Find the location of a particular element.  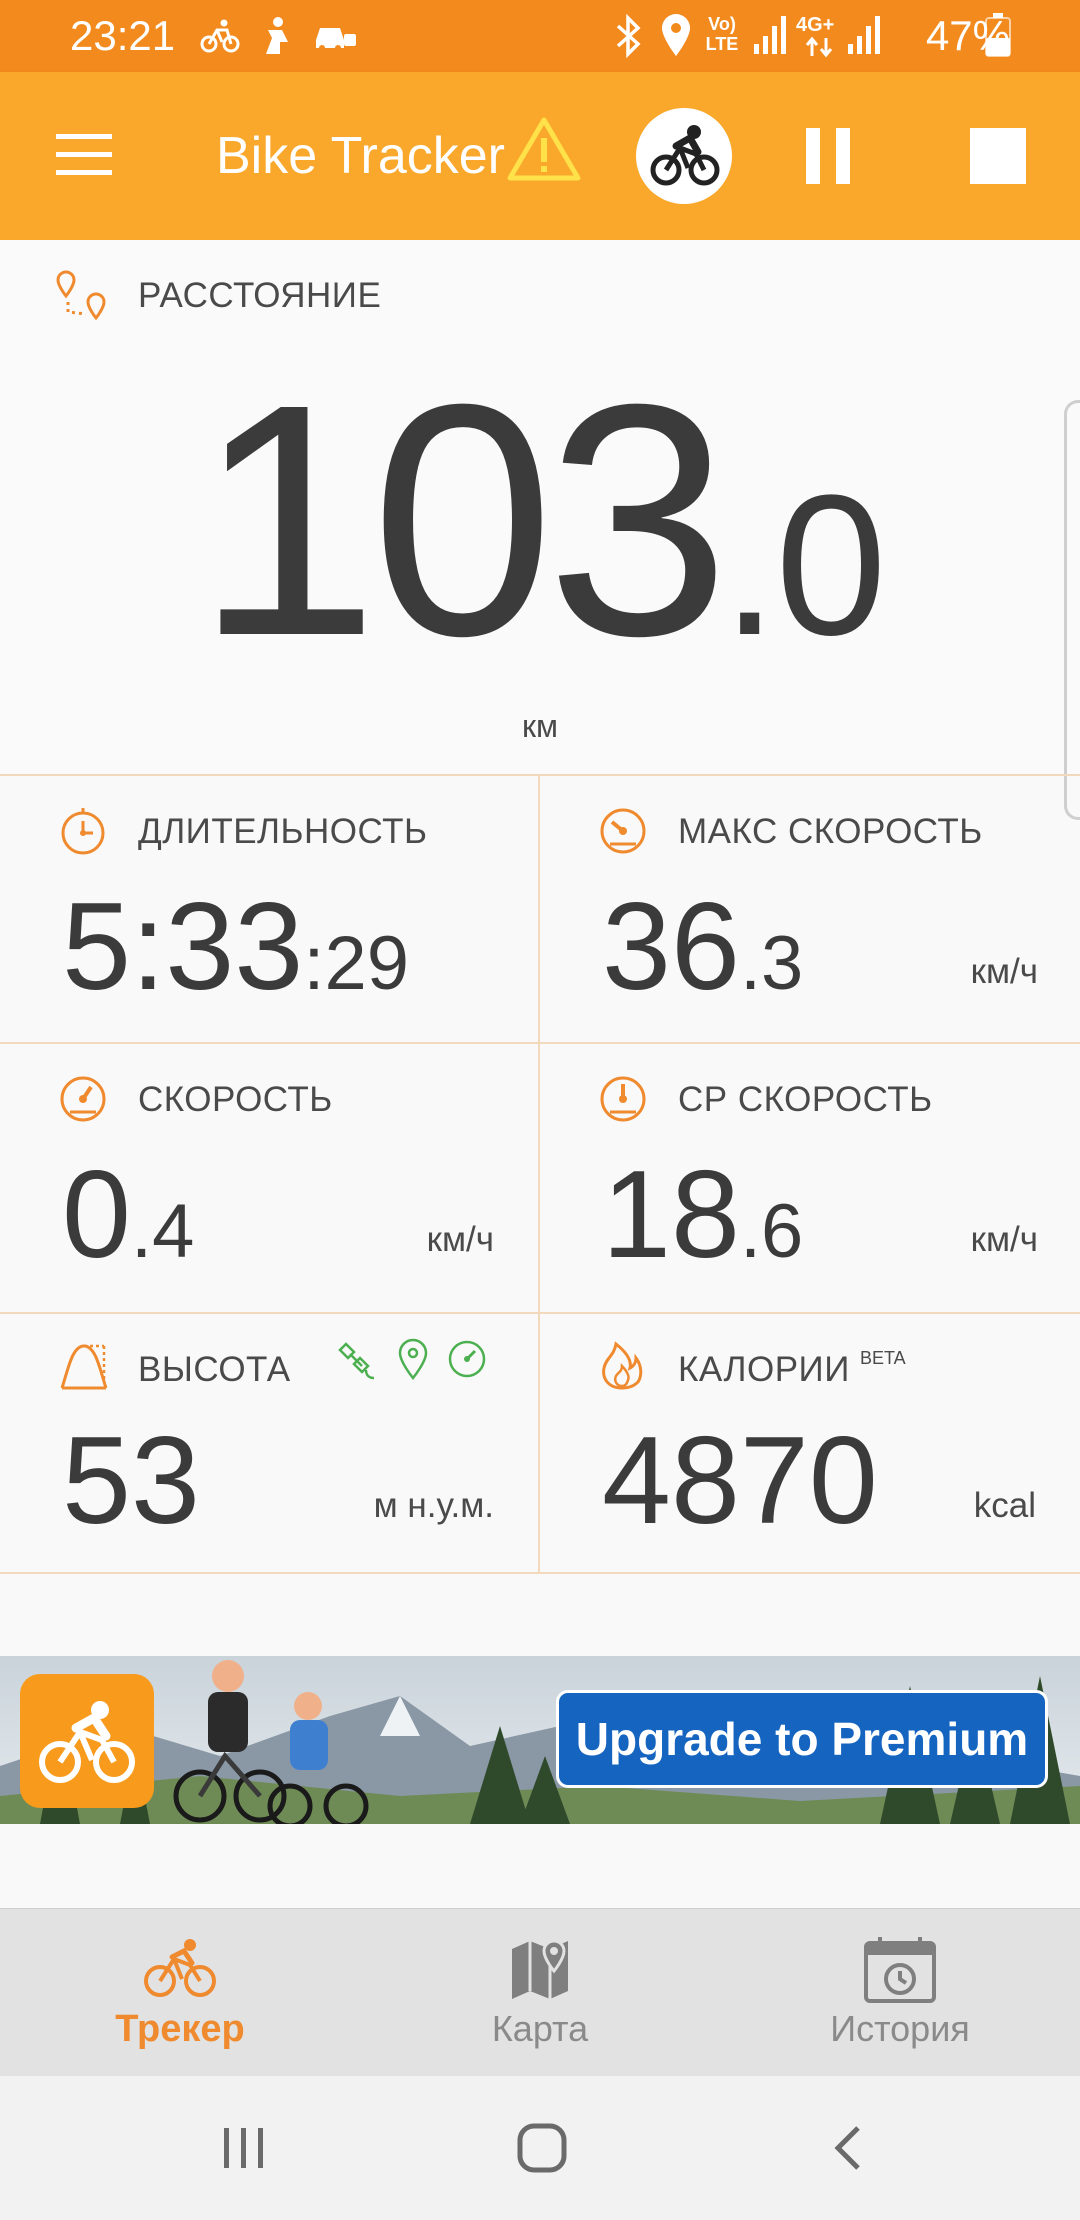

app-logo-cyclist-icon is located at coordinates (87, 1742).